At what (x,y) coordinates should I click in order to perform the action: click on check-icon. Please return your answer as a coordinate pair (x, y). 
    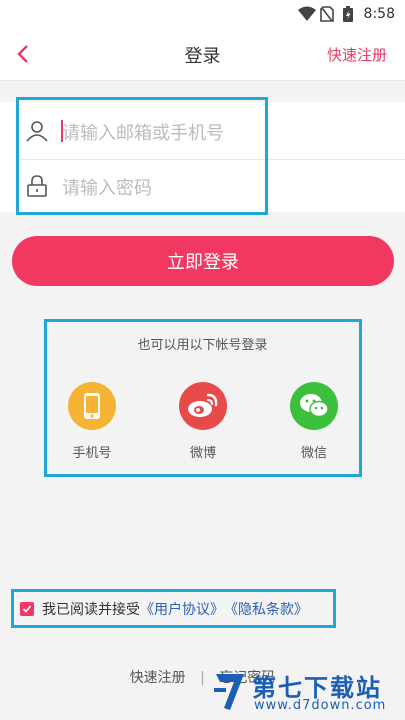
    Looking at the image, I should click on (27, 609).